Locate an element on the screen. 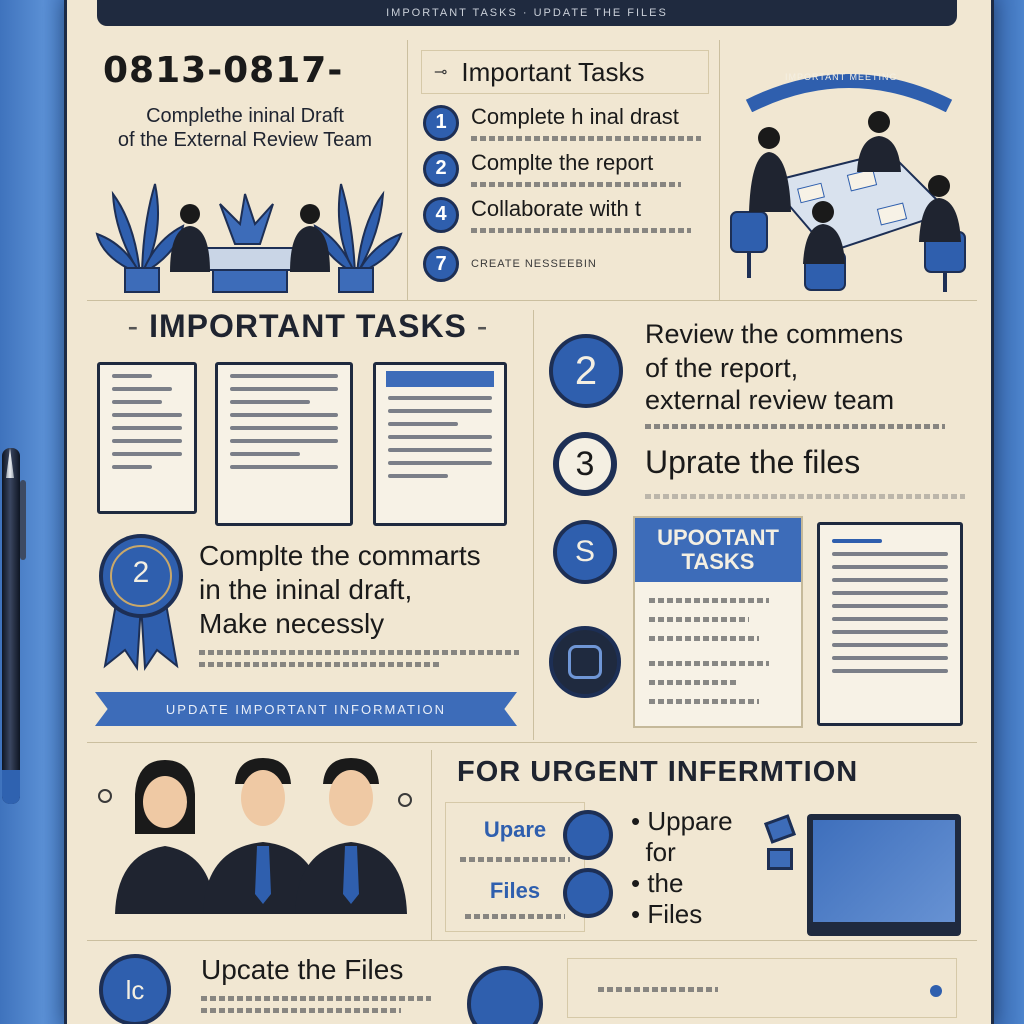 The width and height of the screenshot is (1024, 1024). tasks-mini-card-heading-1: UPOOTANT is located at coordinates (718, 537).